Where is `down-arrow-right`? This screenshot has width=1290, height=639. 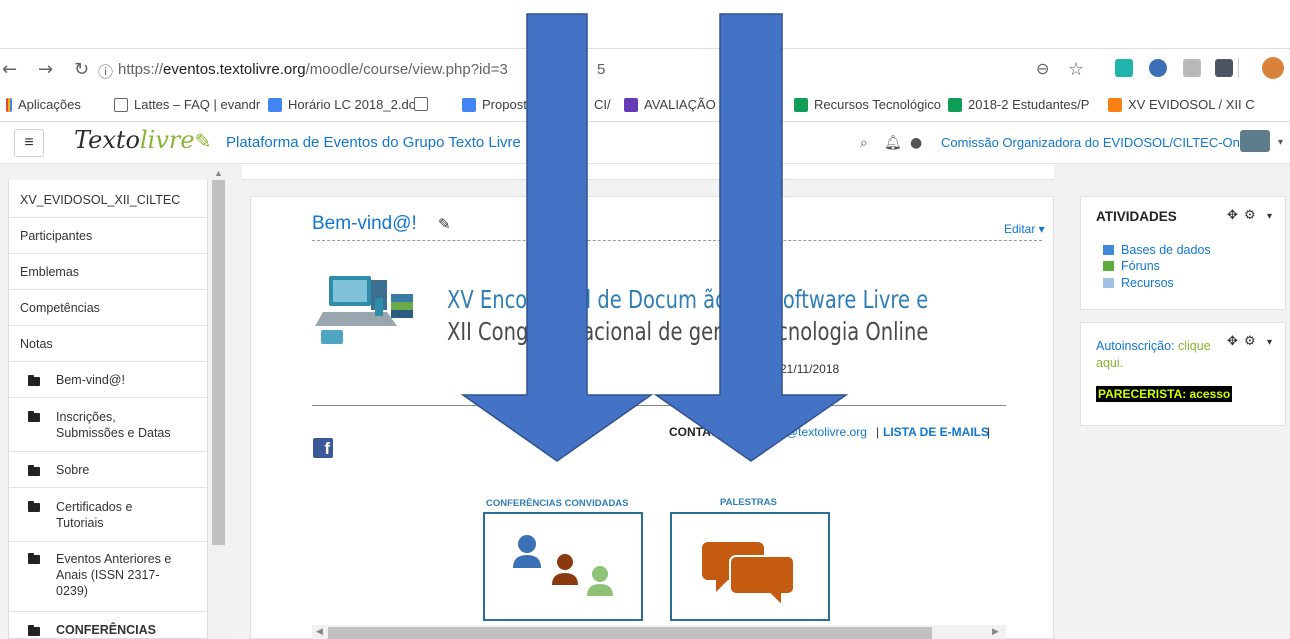
down-arrow-right is located at coordinates (751, 237).